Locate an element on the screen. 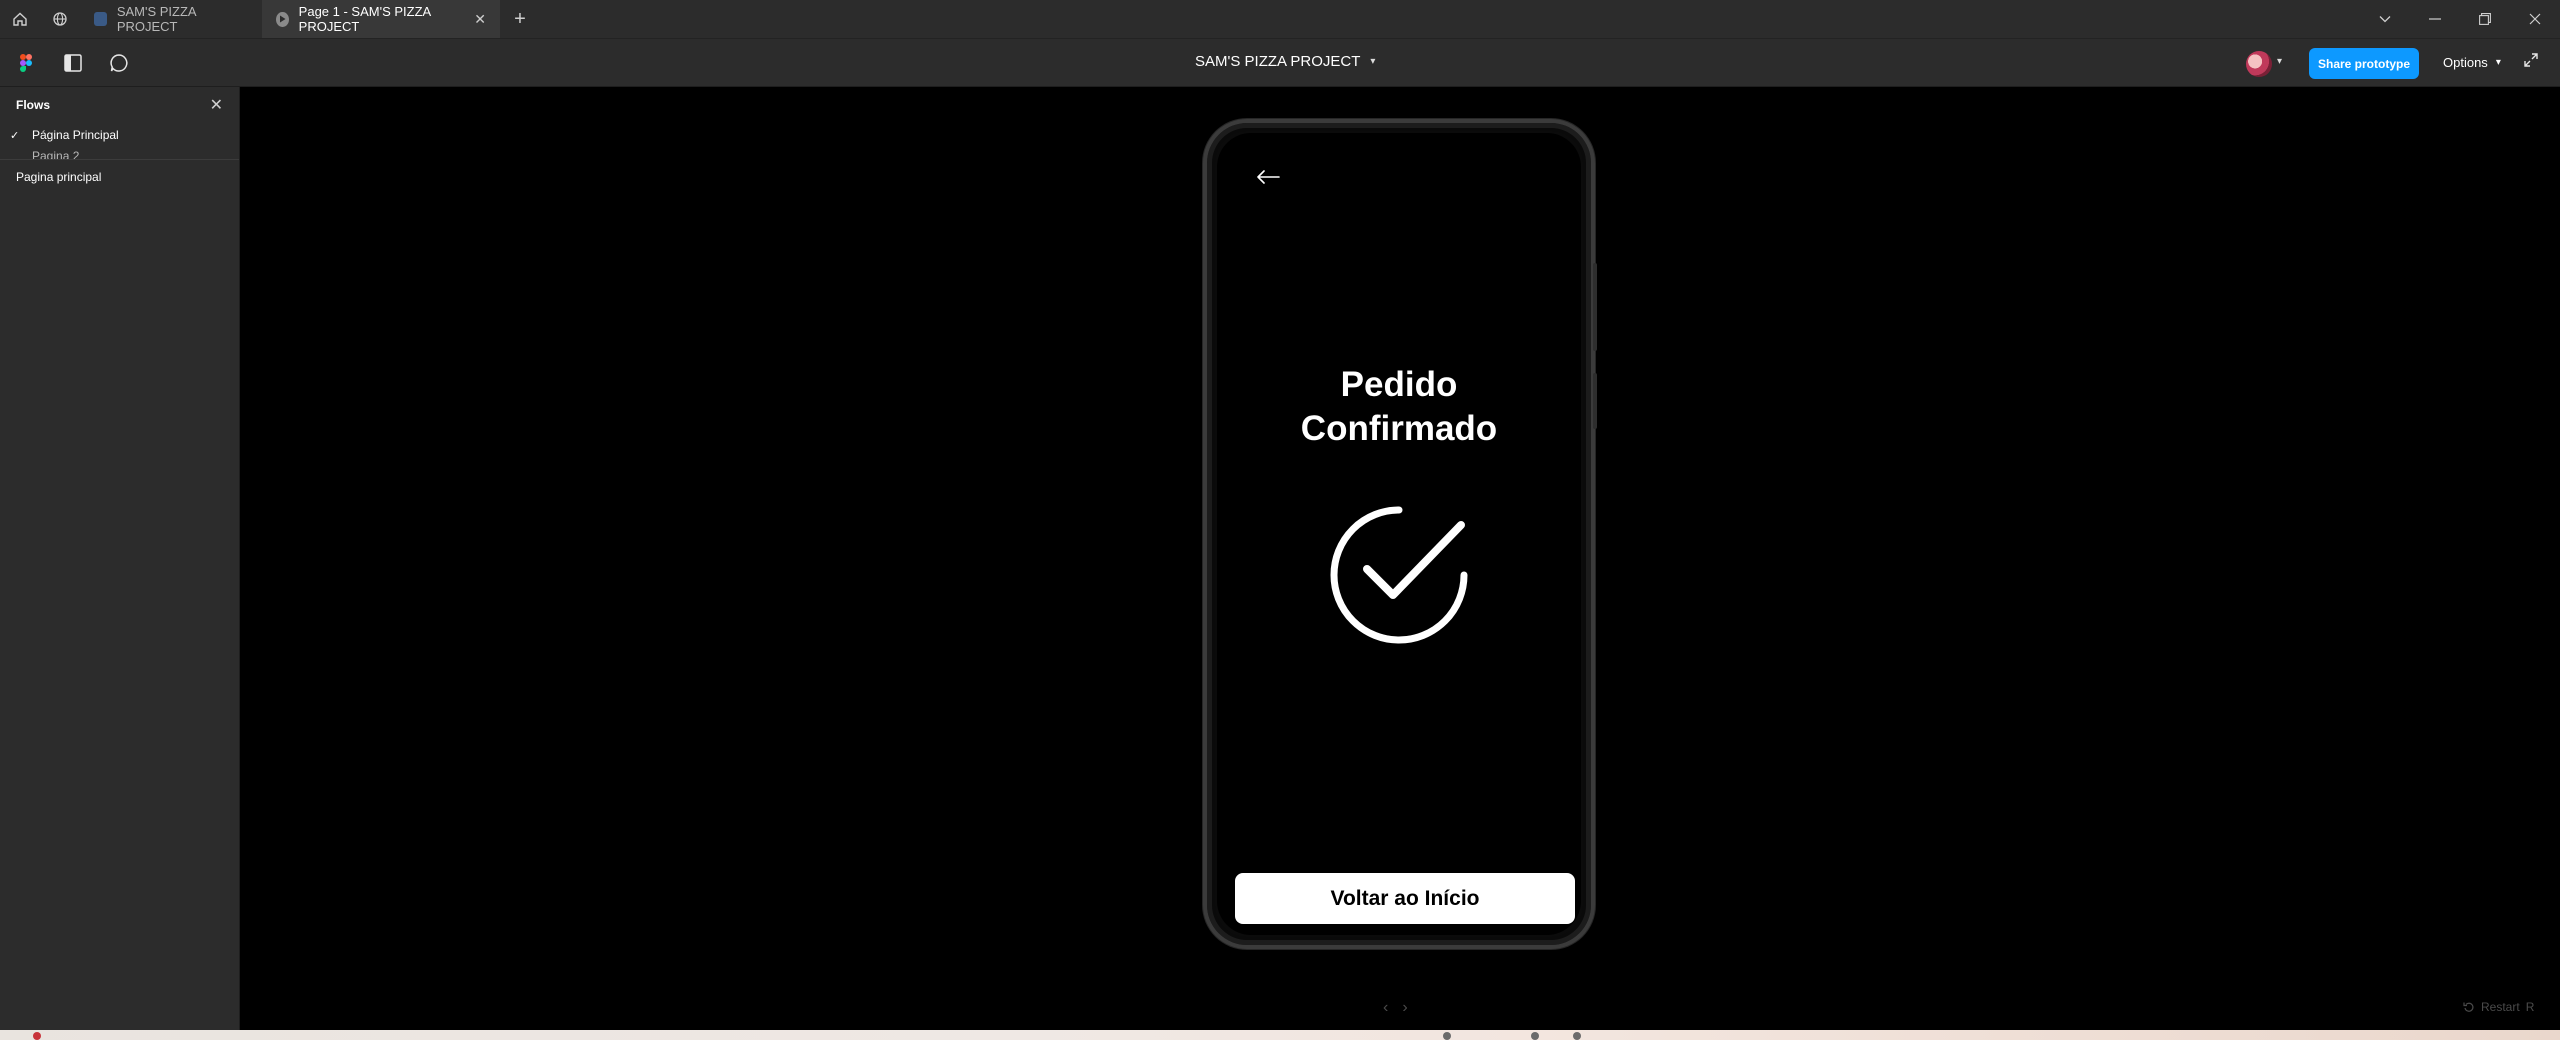 This screenshot has width=2560, height=1040. avatar is located at coordinates (2259, 64).